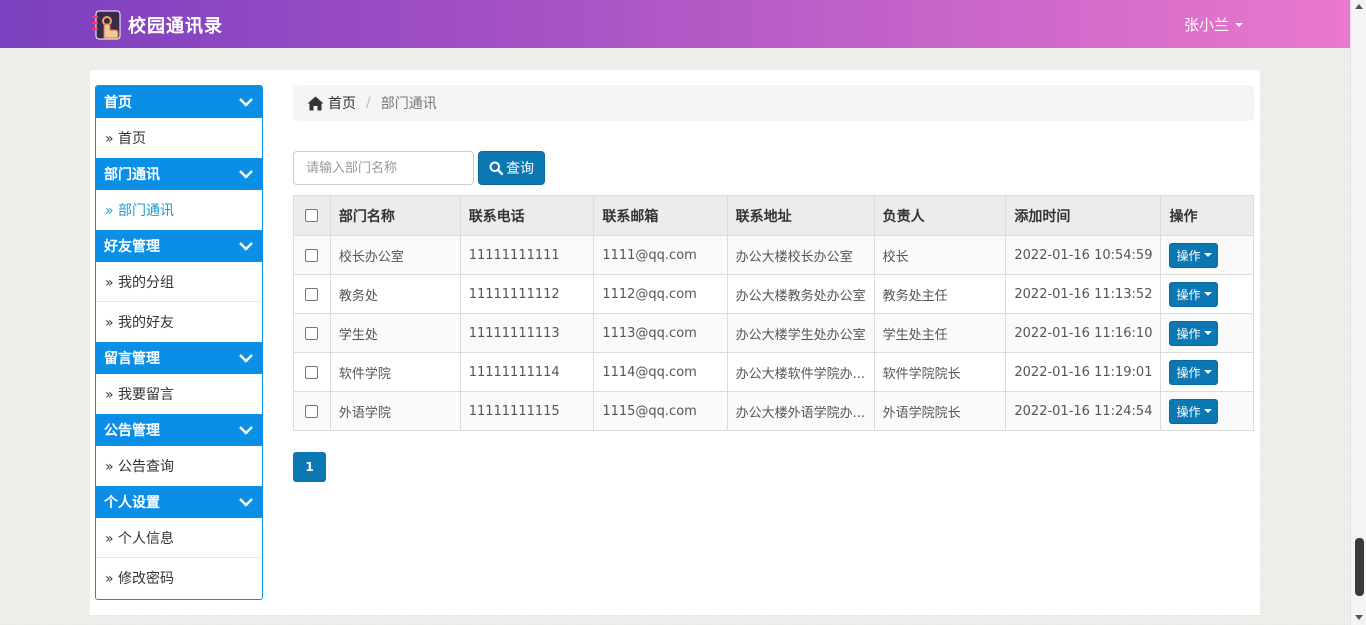 This screenshot has width=1366, height=625. Describe the element at coordinates (527, 333) in the screenshot. I see `cell-phone: 11111111113` at that location.